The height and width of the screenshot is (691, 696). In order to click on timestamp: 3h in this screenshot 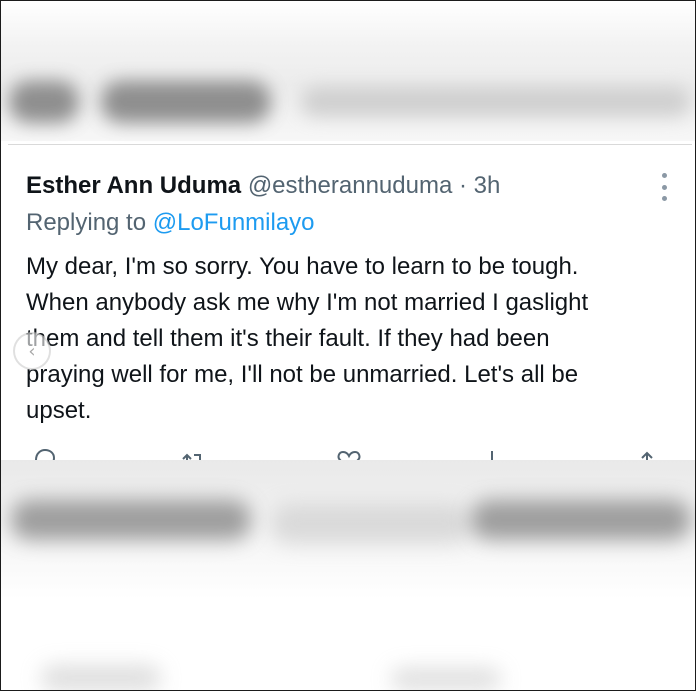, I will do `click(487, 185)`.